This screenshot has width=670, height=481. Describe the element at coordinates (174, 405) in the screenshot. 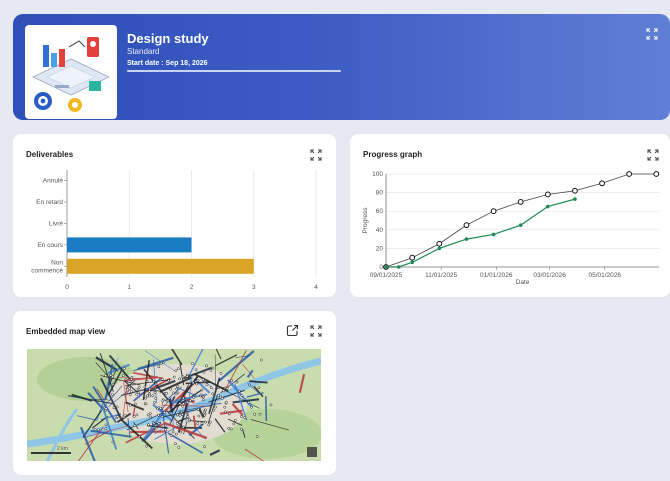

I see `map-canvas: 2 km` at that location.